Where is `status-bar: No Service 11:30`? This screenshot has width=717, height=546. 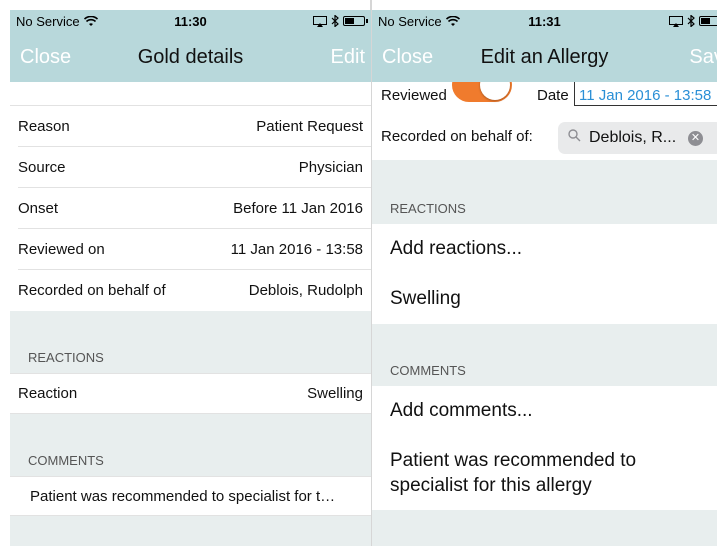
status-bar: No Service 11:30 is located at coordinates (190, 21).